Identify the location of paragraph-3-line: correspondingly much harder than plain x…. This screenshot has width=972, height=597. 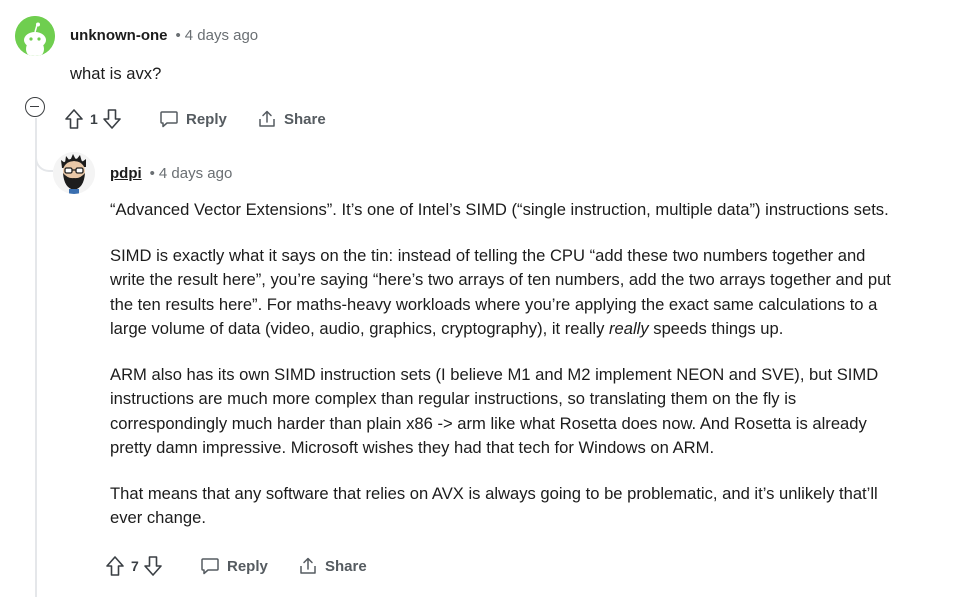
(488, 423).